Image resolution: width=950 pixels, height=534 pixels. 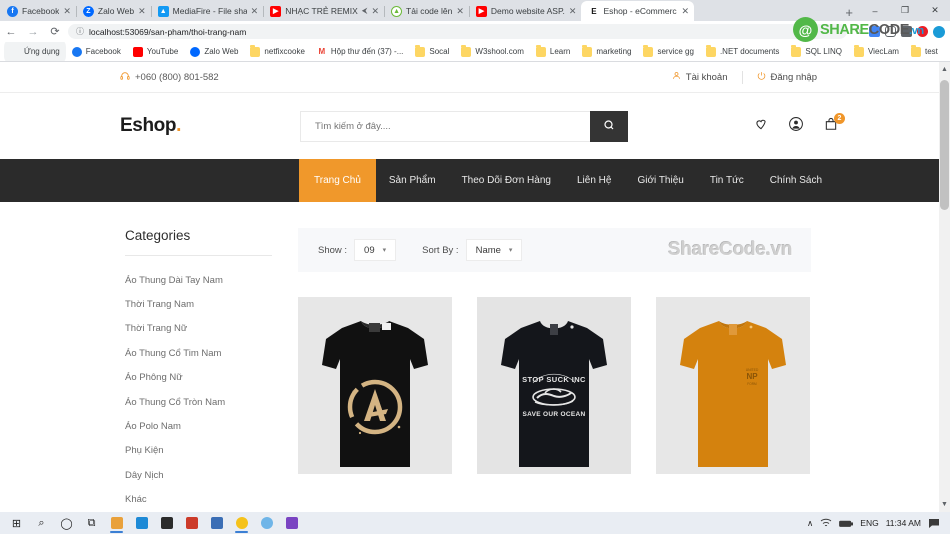 What do you see at coordinates (365, 11) in the screenshot?
I see `tab-mute-icon: ⮜` at bounding box center [365, 11].